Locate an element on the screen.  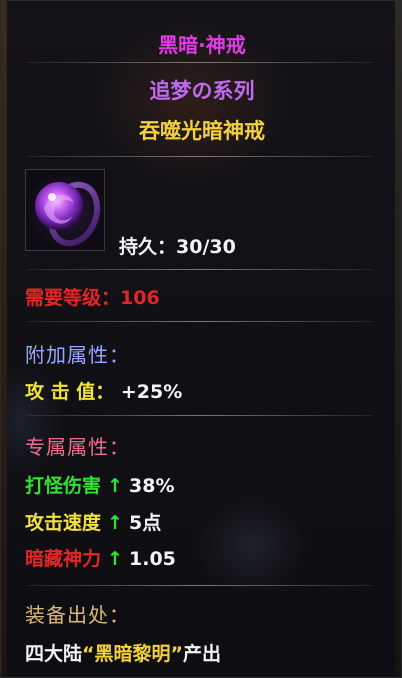
durability-row: 持久：30/30 is located at coordinates (177, 245).